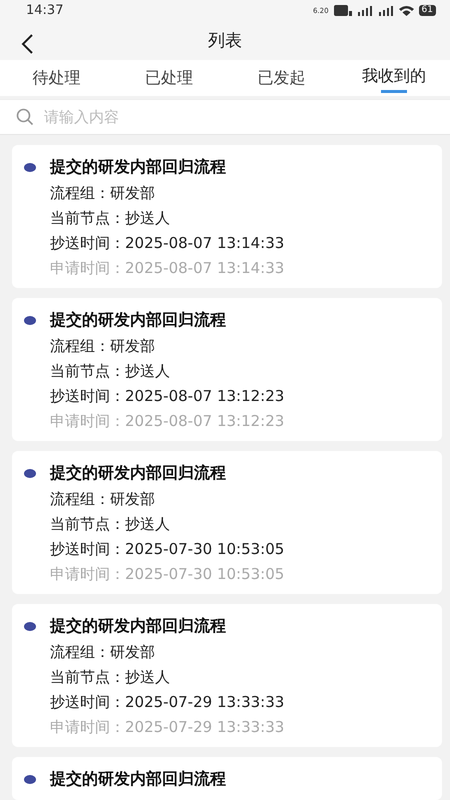  I want to click on card-detail: 抄送时间：2025-07-30 10:53:05, so click(168, 549).